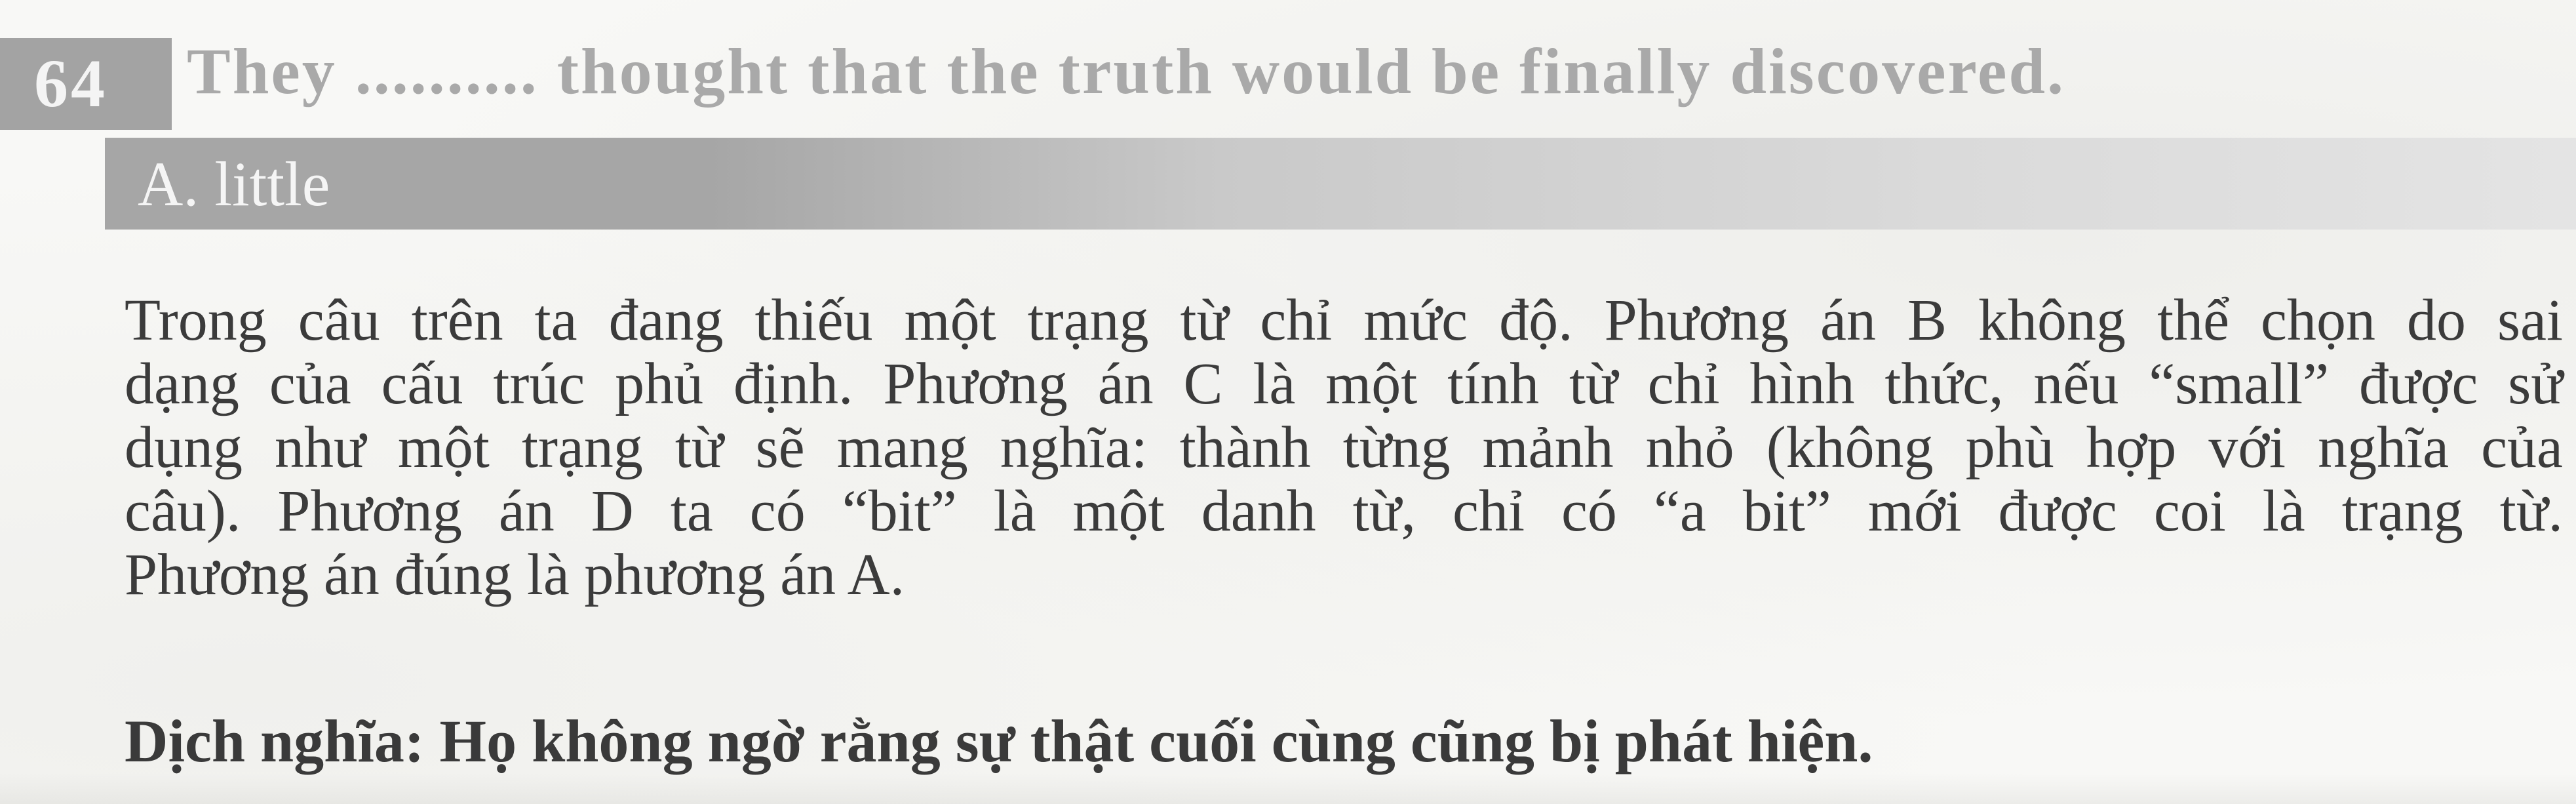 The width and height of the screenshot is (2576, 804). Describe the element at coordinates (234, 184) in the screenshot. I see `answer-label: A. little` at that location.